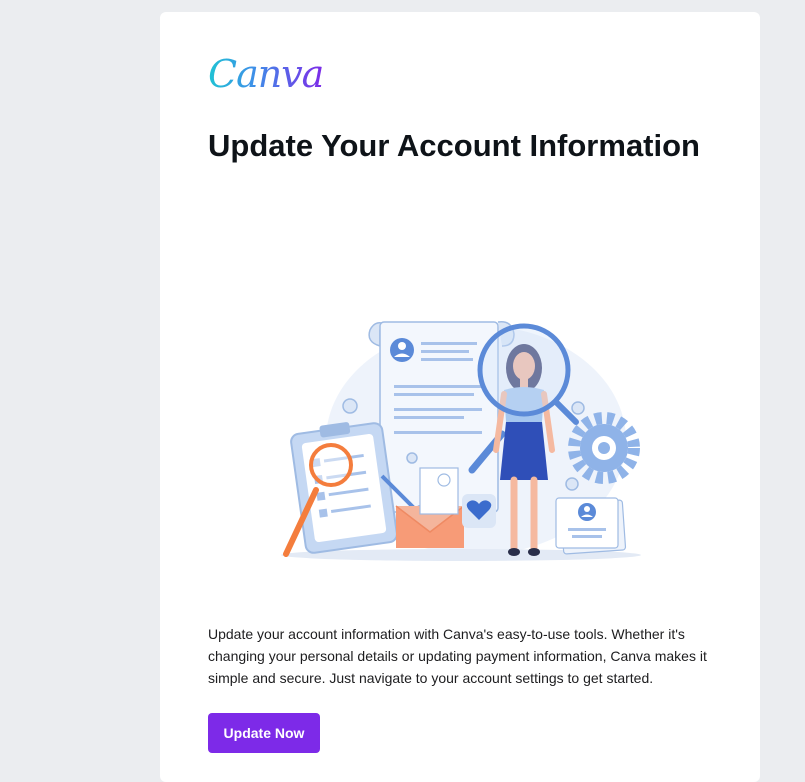  What do you see at coordinates (264, 733) in the screenshot?
I see `update-now-button: Update Now` at bounding box center [264, 733].